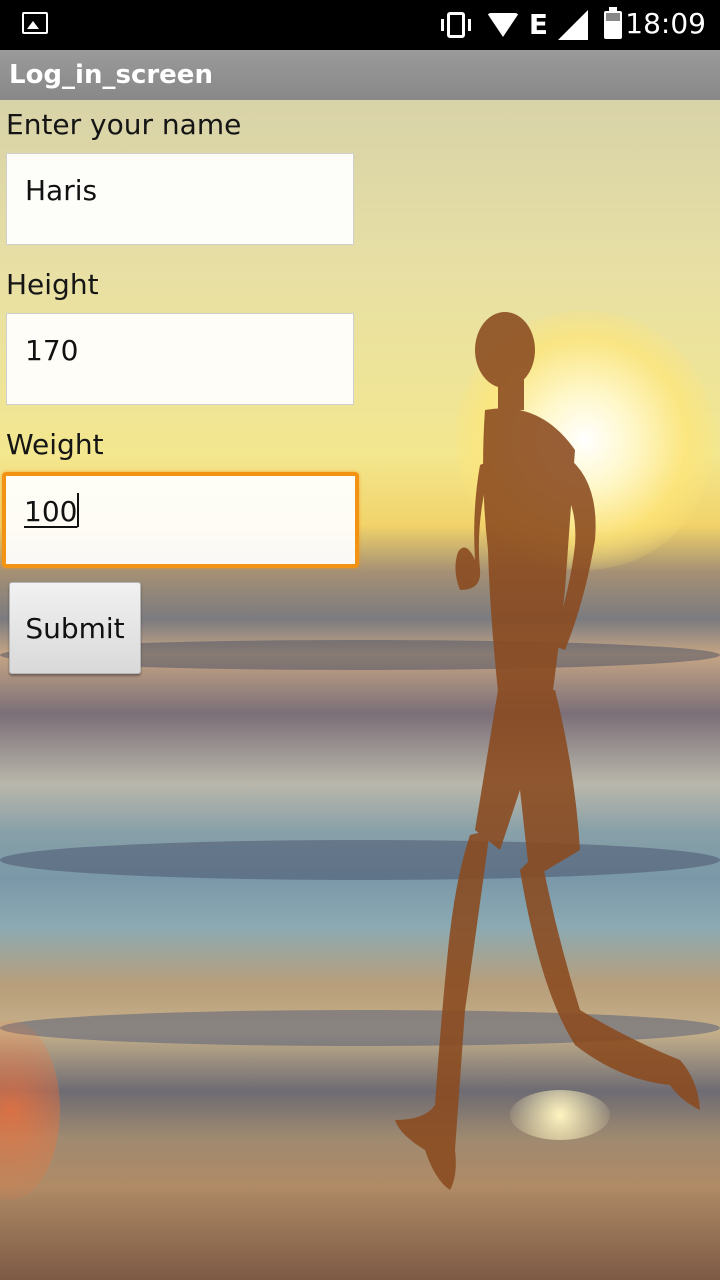  I want to click on height-input: 170, so click(180, 359).